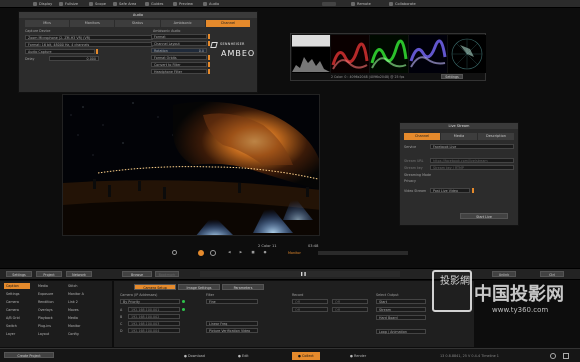 This screenshot has height=362, width=580. I want to click on remote-button: Remote, so click(361, 4).